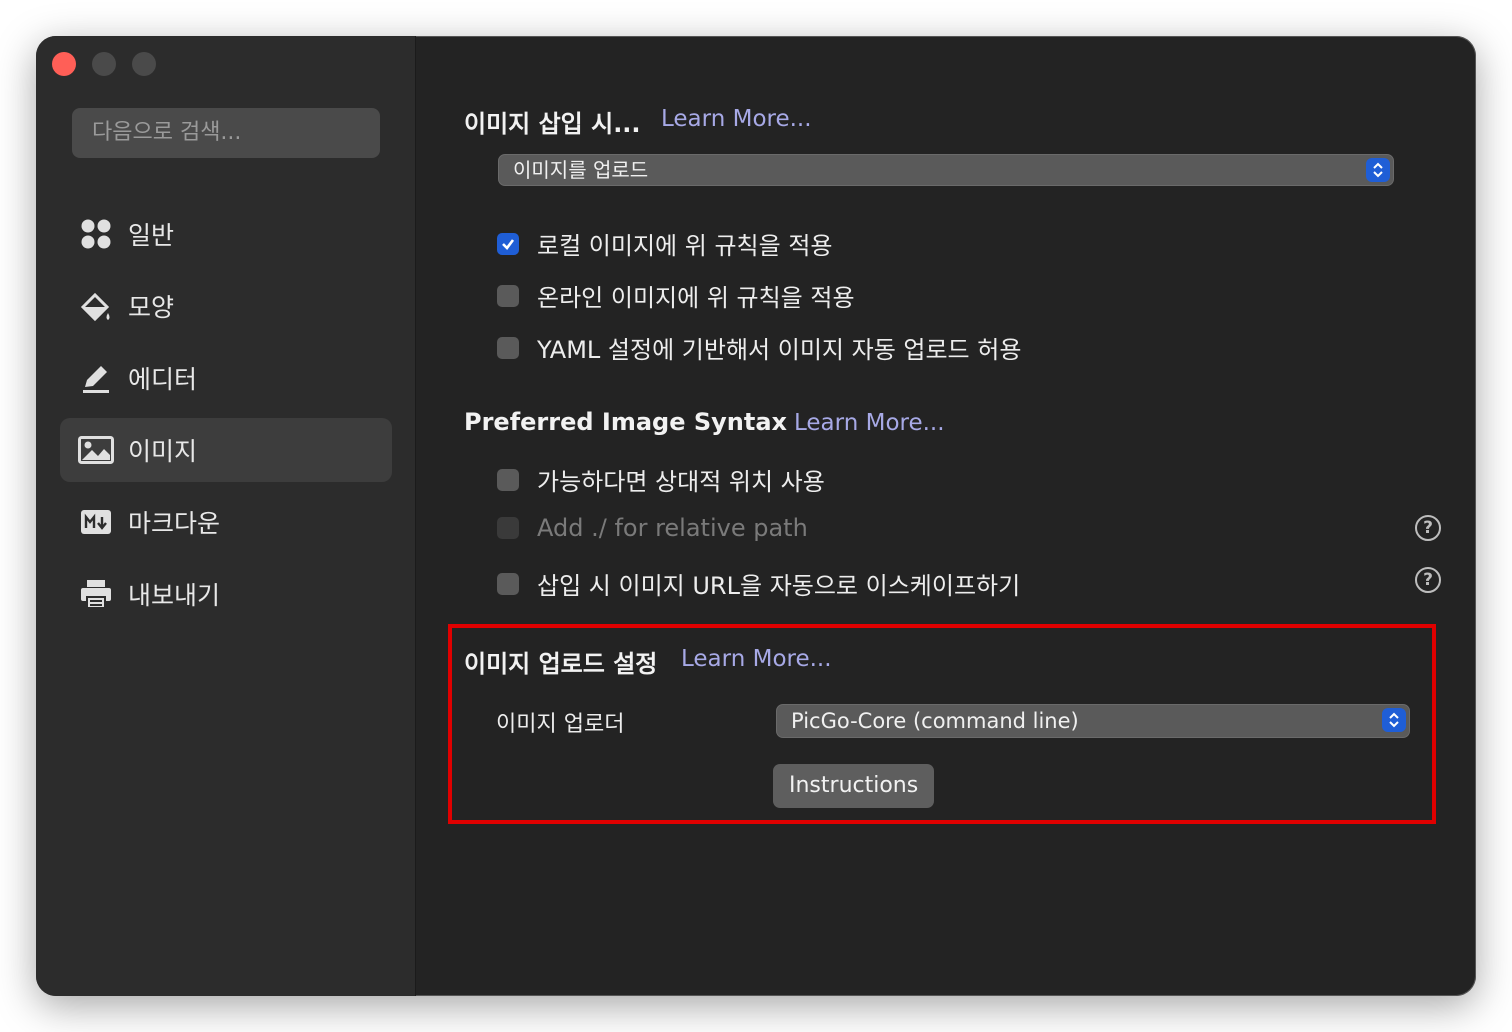 The width and height of the screenshot is (1512, 1032). What do you see at coordinates (96, 522) in the screenshot?
I see `markdown-icon` at bounding box center [96, 522].